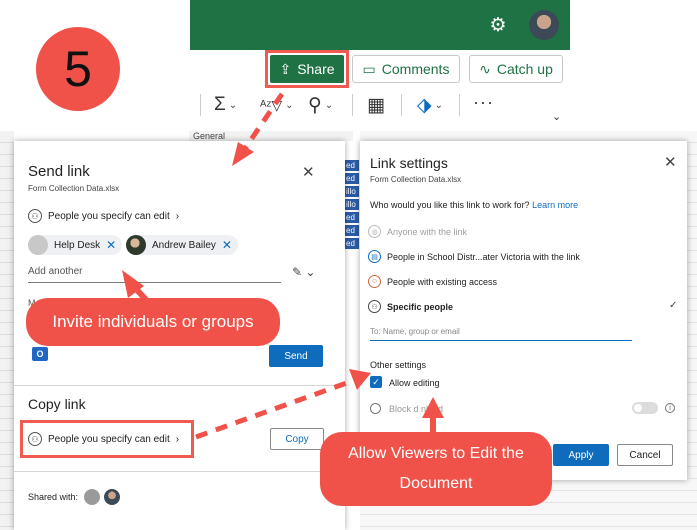 This screenshot has width=697, height=530. I want to click on copy-link-title: Copy link, so click(57, 404).